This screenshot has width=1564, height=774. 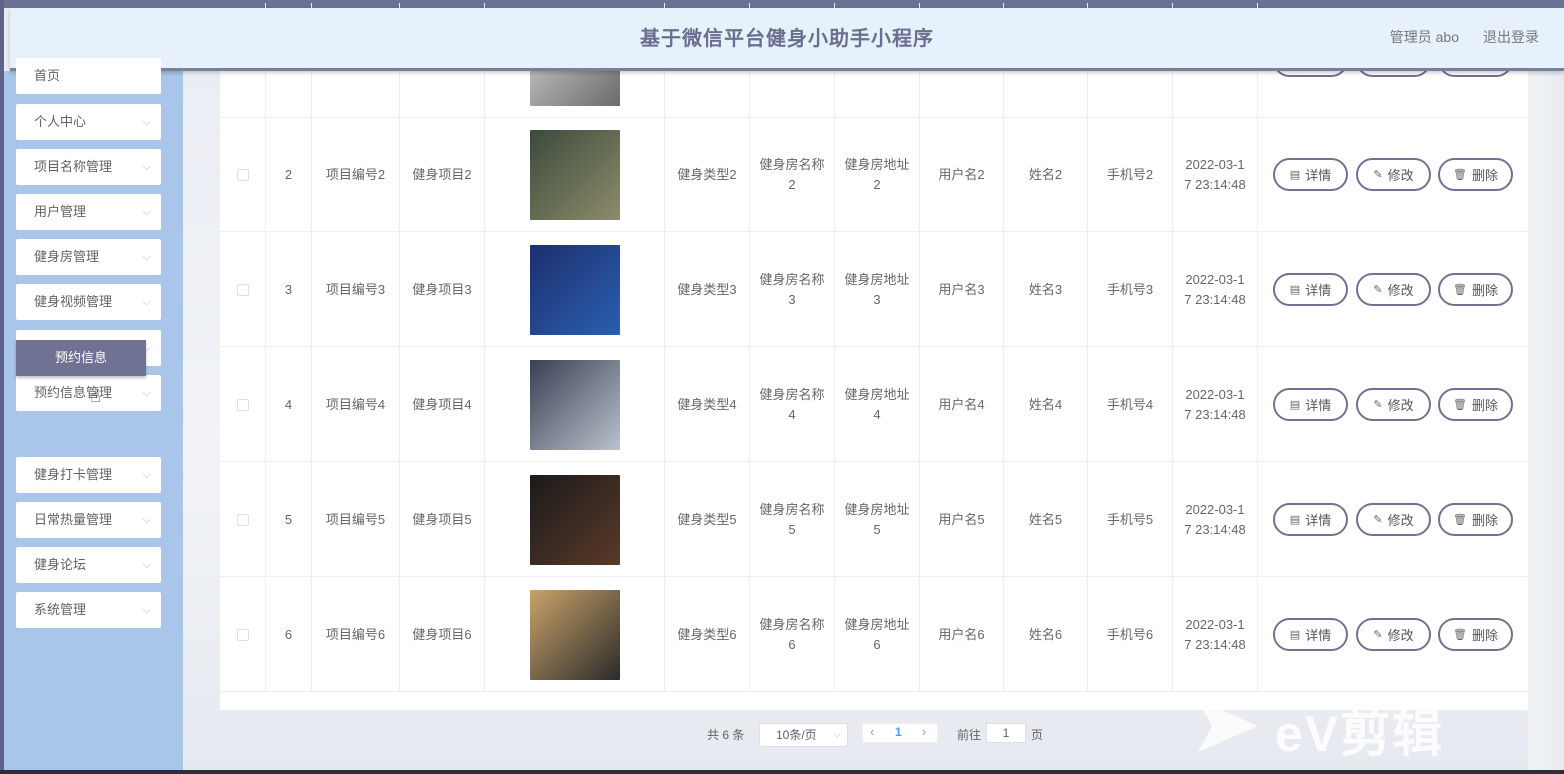 What do you see at coordinates (289, 289) in the screenshot?
I see `cell-index: 3` at bounding box center [289, 289].